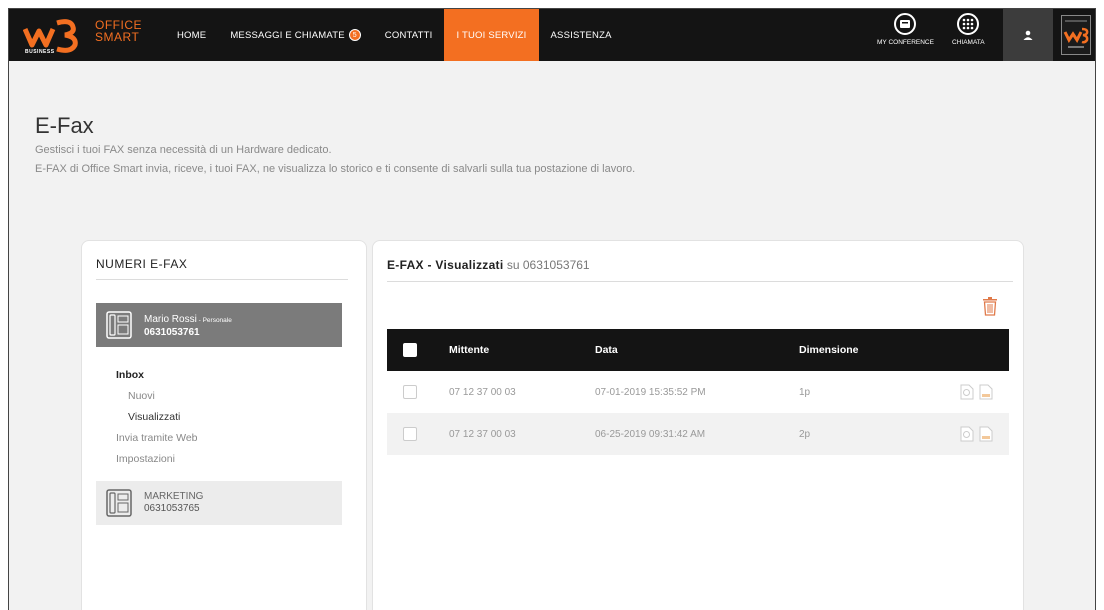 This screenshot has width=1104, height=610. Describe the element at coordinates (40, 52) in the screenshot. I see `brand-business: BUSINESS` at that location.